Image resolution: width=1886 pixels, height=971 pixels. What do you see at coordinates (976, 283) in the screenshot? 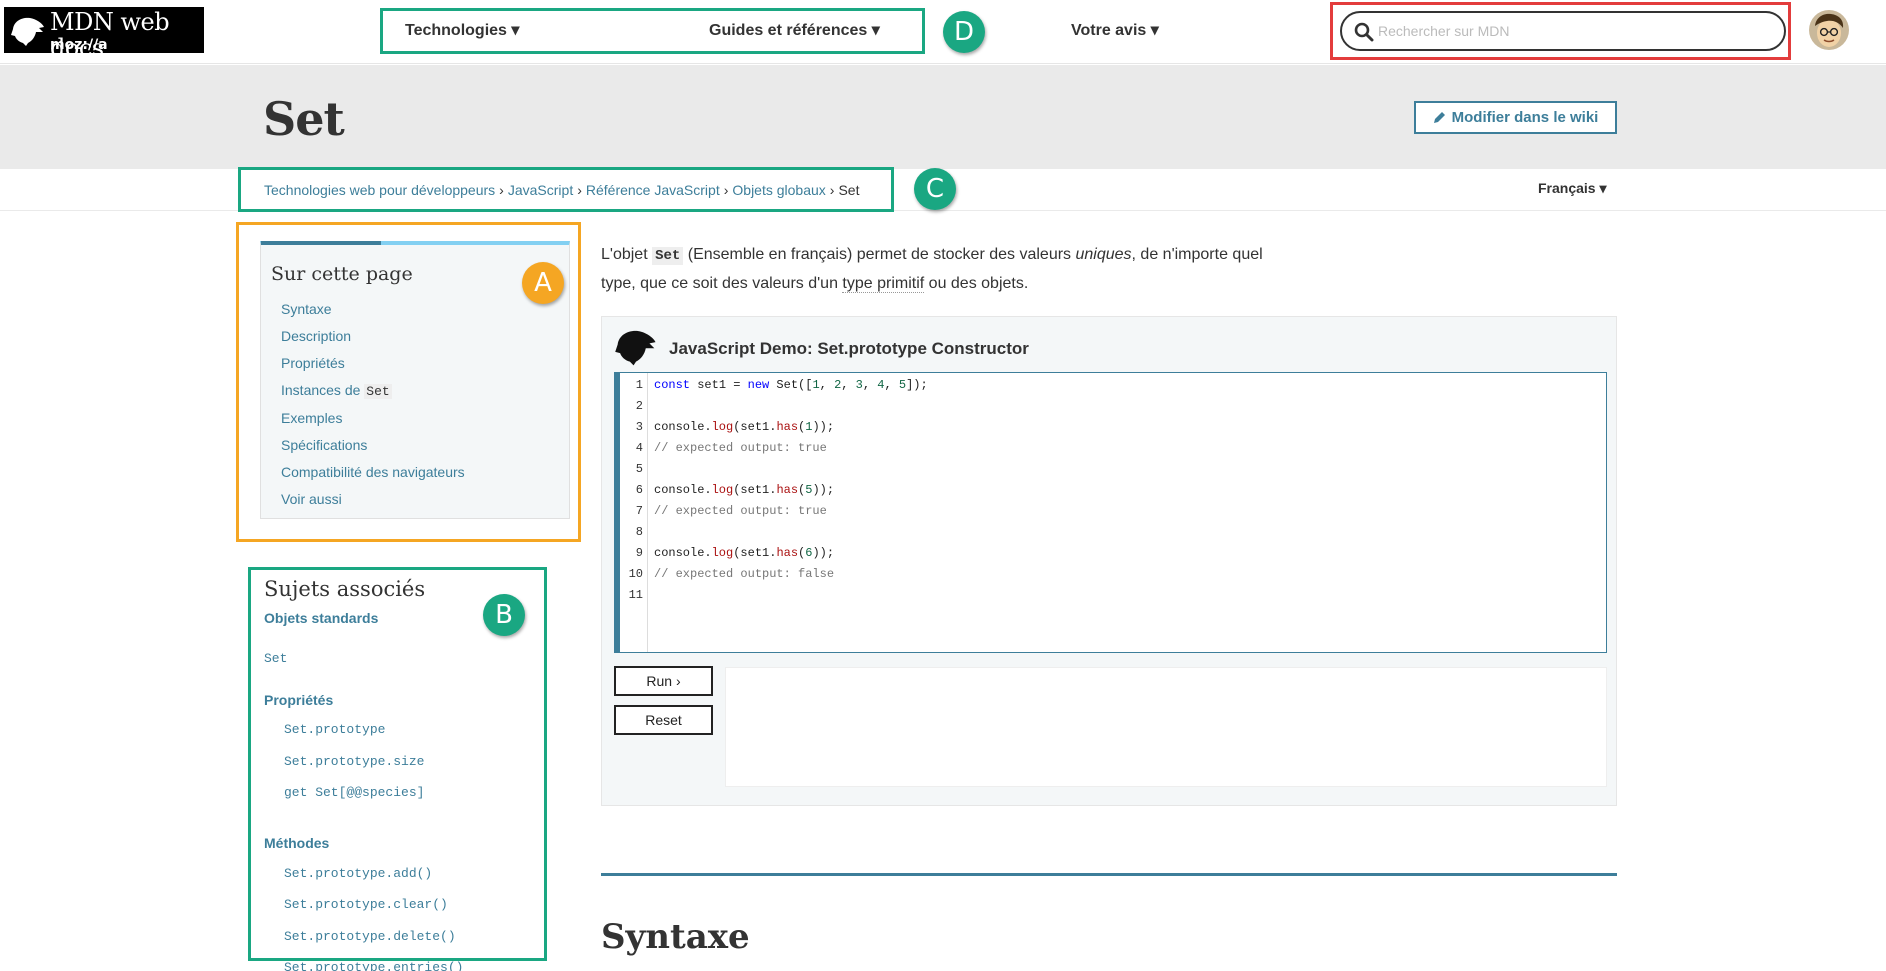
I see `intro-text-4: ou des objets.` at bounding box center [976, 283].